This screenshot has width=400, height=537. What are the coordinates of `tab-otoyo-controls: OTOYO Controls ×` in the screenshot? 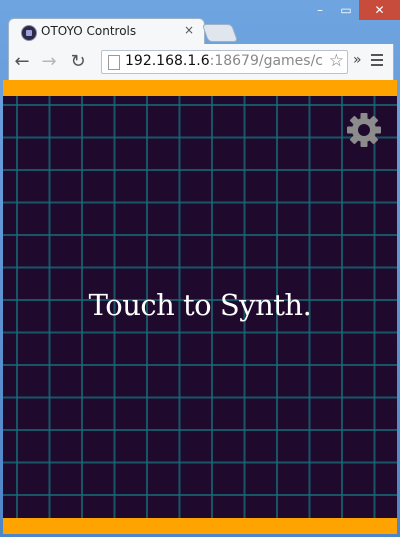 It's located at (106, 31).